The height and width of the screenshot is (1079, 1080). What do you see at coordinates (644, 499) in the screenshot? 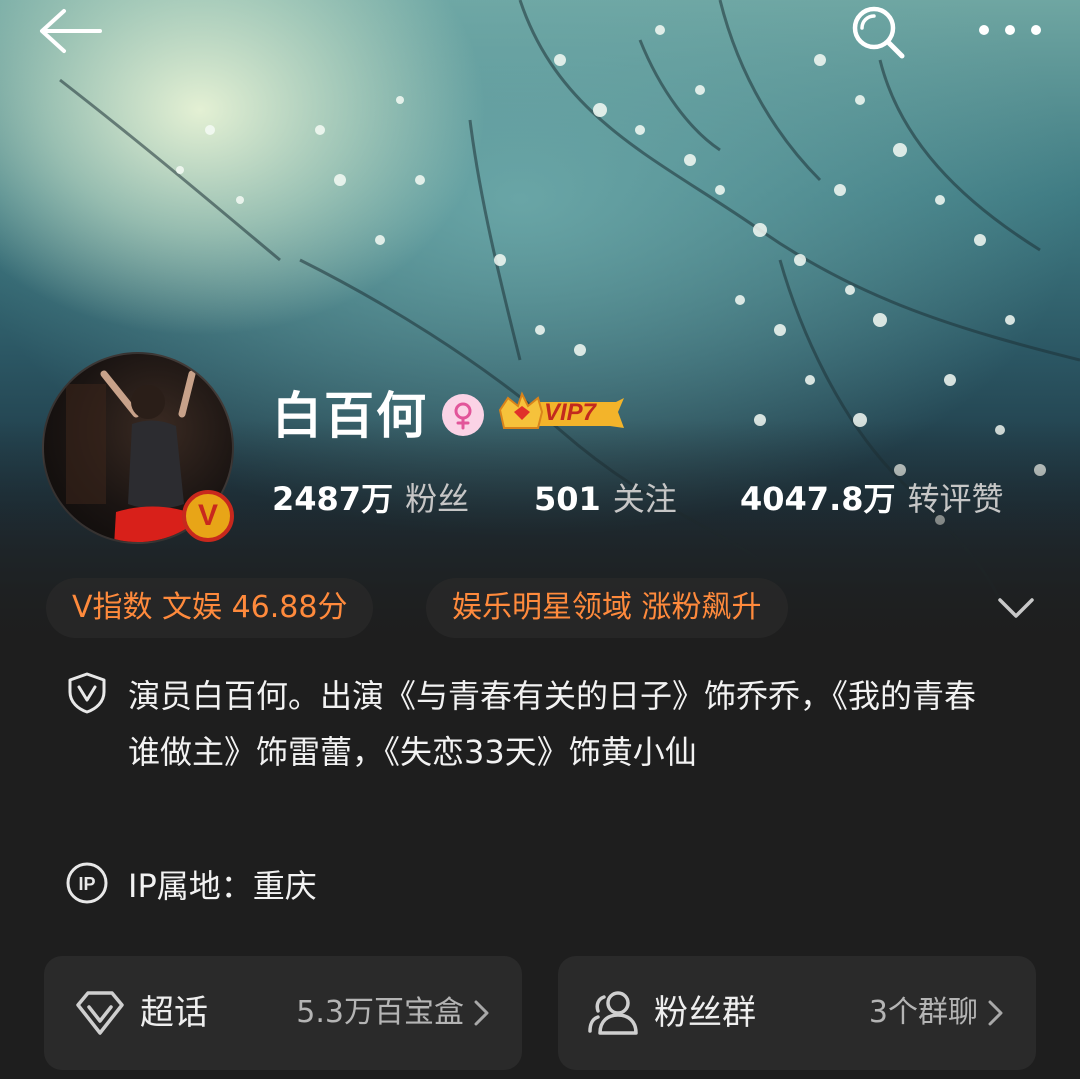
I see `stat-following-label: 关注` at bounding box center [644, 499].